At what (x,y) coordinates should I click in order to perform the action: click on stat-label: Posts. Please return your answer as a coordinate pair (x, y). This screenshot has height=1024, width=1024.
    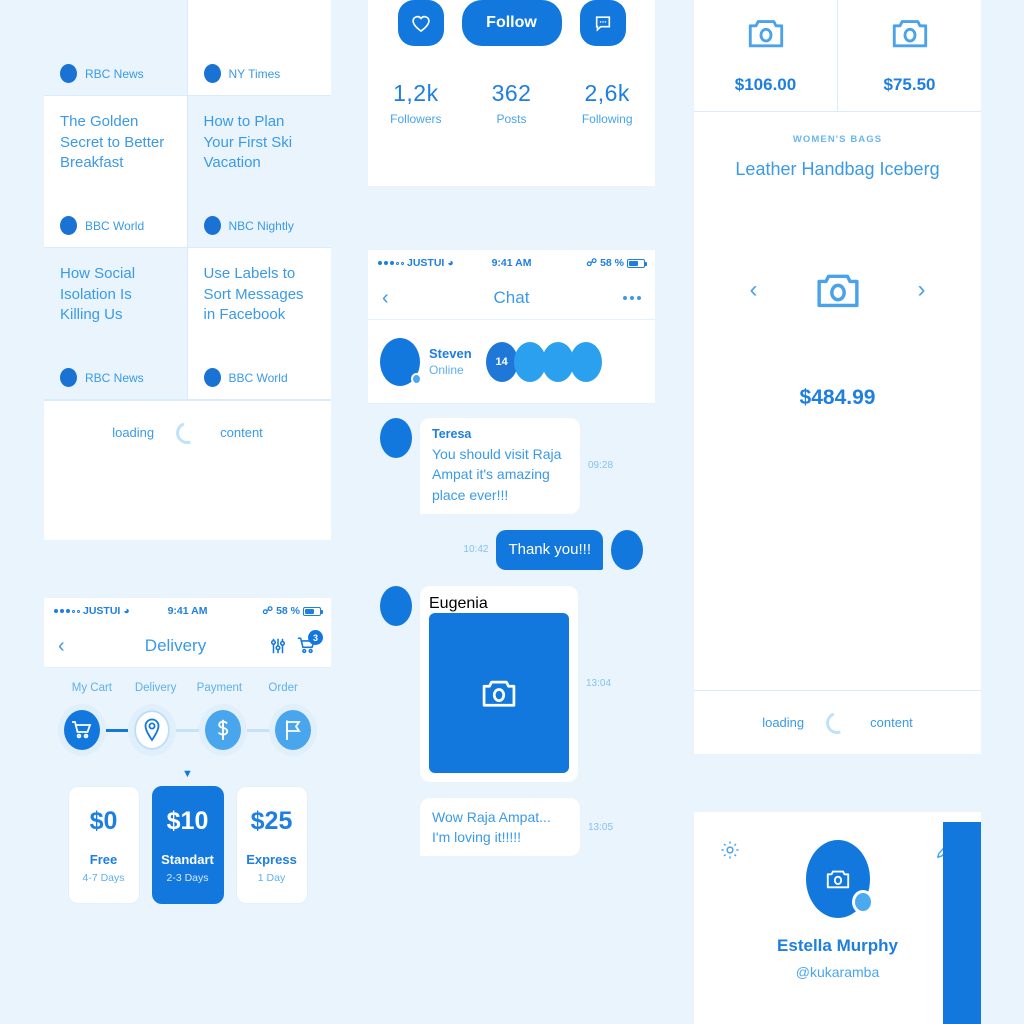
    Looking at the image, I should click on (511, 119).